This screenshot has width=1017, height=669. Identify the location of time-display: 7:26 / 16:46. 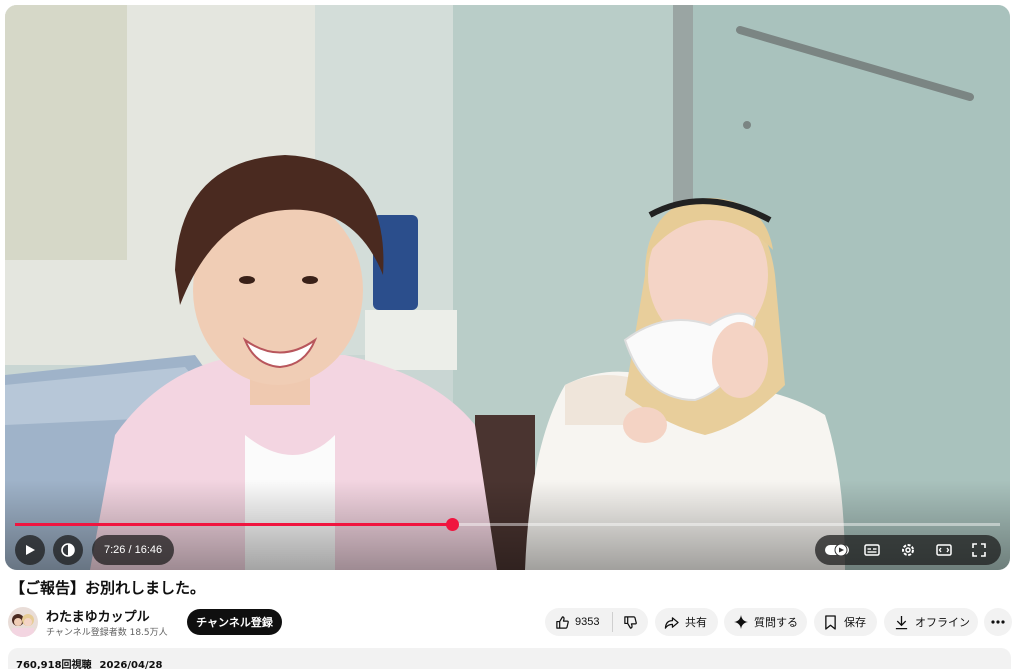
(133, 550).